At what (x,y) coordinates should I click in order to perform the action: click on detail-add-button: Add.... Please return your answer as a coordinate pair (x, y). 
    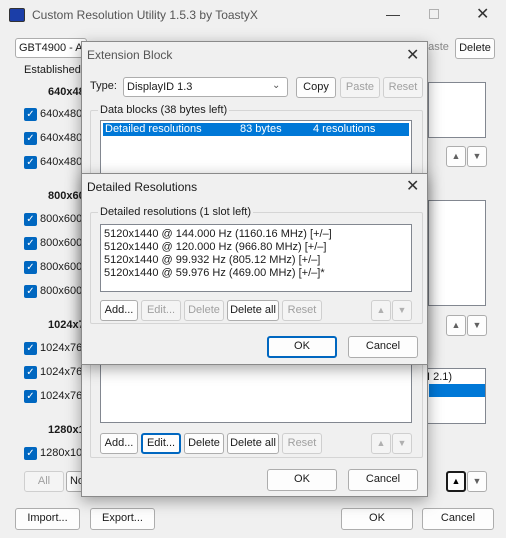
    Looking at the image, I should click on (119, 310).